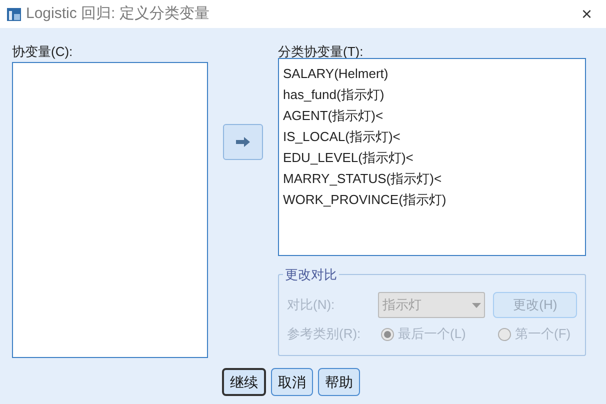 The width and height of the screenshot is (606, 404). What do you see at coordinates (432, 199) in the screenshot?
I see `list-item: WORK_PROVINCE(指示灯)` at bounding box center [432, 199].